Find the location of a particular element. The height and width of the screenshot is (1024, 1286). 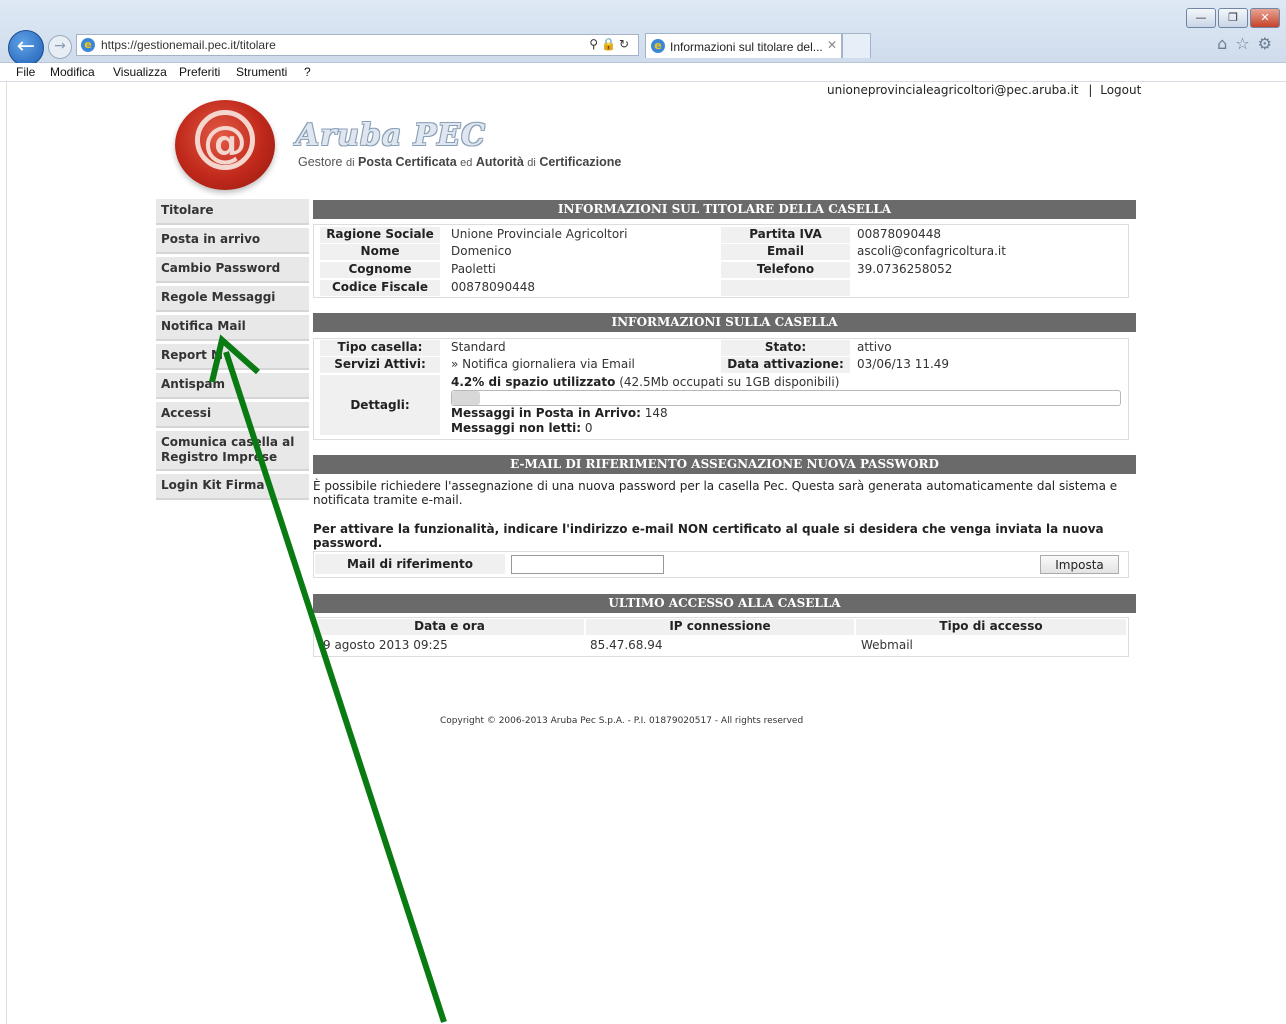

stato-value: attivo is located at coordinates (874, 347).